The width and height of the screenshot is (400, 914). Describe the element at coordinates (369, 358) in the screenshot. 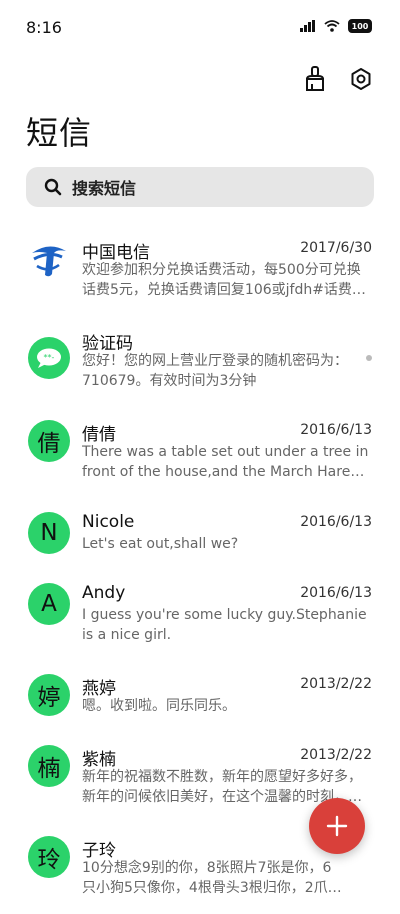

I see `unread-dot` at that location.